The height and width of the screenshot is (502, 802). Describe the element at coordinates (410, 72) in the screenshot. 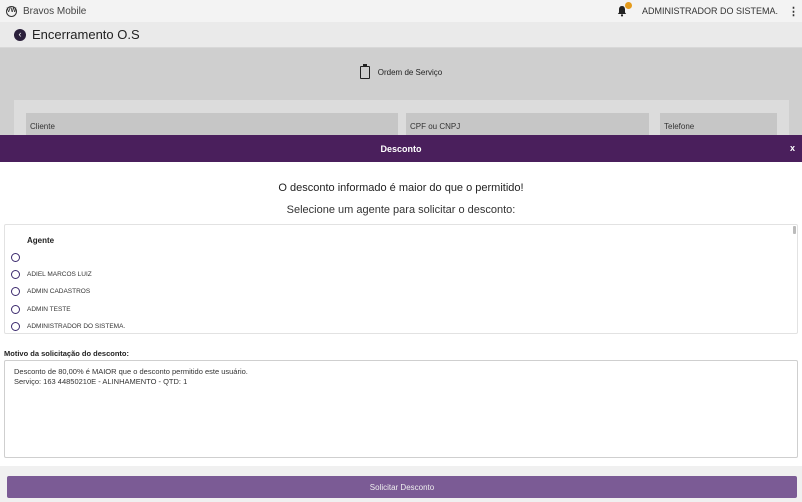

I see `os-section-label: Ordem de Serviço` at that location.